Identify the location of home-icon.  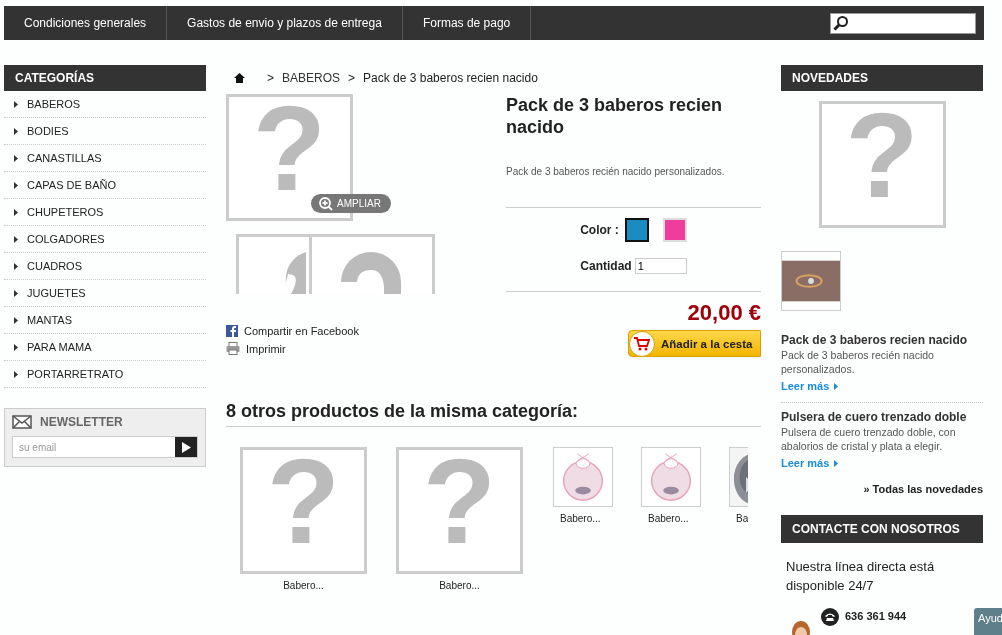
(239, 78).